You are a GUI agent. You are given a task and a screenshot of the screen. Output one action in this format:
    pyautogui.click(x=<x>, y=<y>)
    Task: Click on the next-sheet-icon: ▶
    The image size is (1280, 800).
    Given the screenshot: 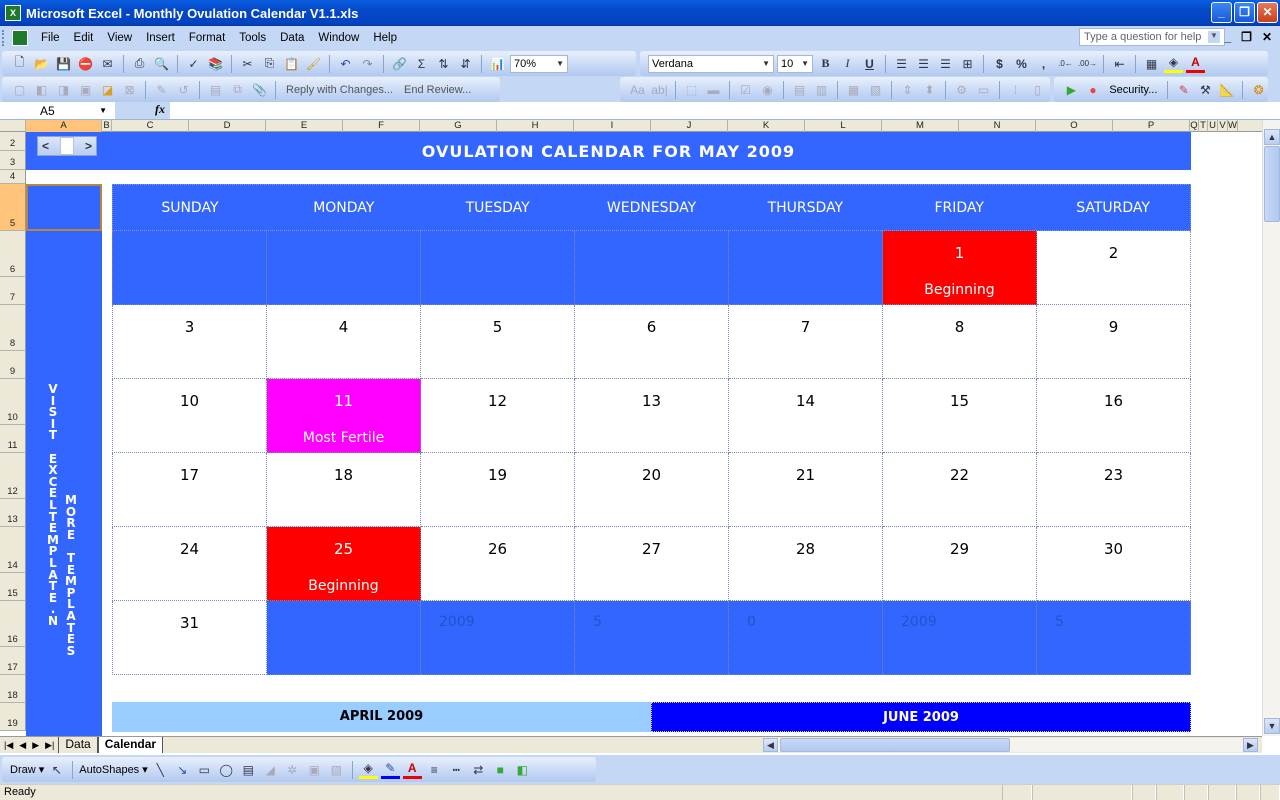 What is the action you would take?
    pyautogui.click(x=35, y=745)
    